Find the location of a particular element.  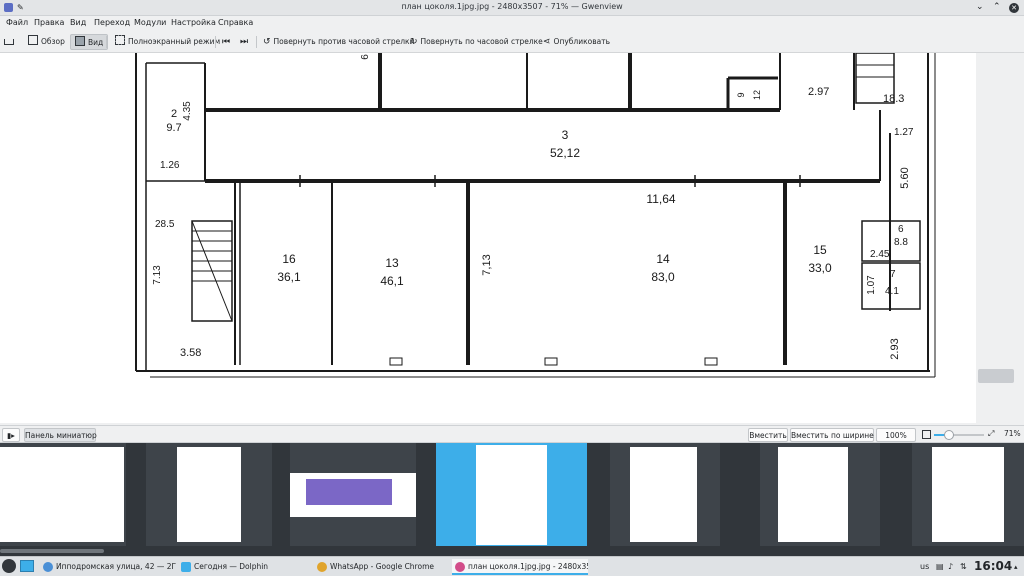

expand-tray-icon: ▴ is located at coordinates (1016, 567).